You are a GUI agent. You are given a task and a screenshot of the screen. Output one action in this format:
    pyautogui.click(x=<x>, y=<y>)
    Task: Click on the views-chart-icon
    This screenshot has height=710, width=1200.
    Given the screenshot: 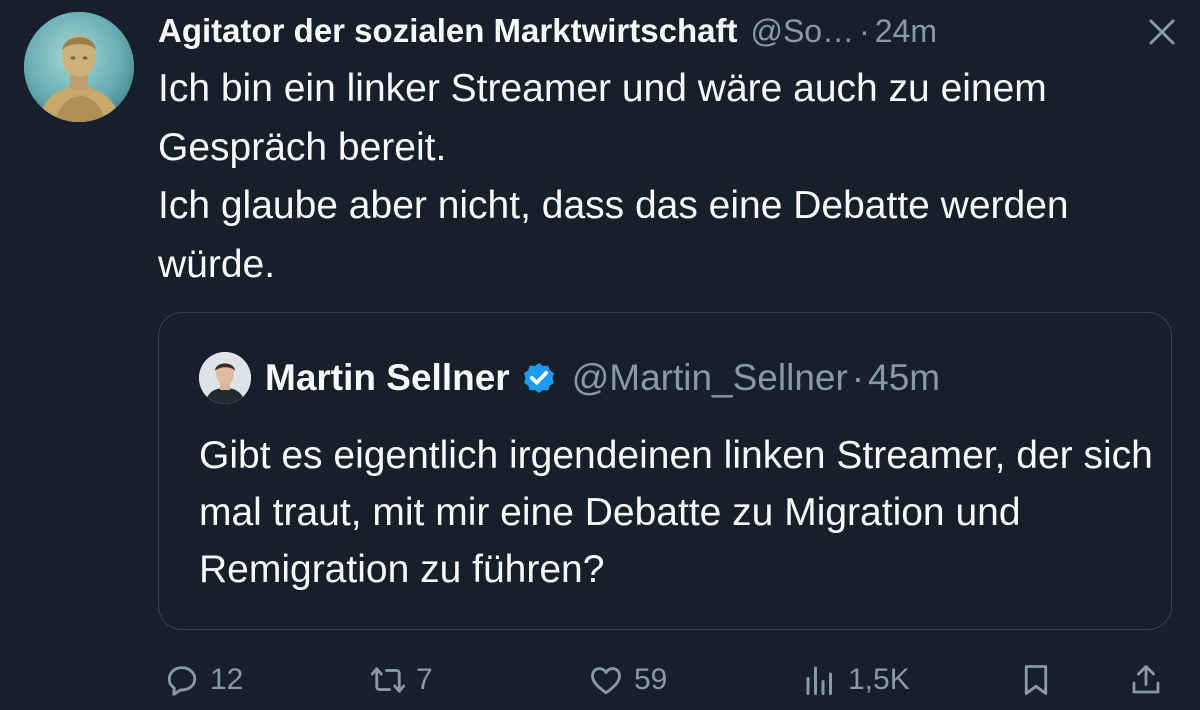 What is the action you would take?
    pyautogui.click(x=819, y=680)
    